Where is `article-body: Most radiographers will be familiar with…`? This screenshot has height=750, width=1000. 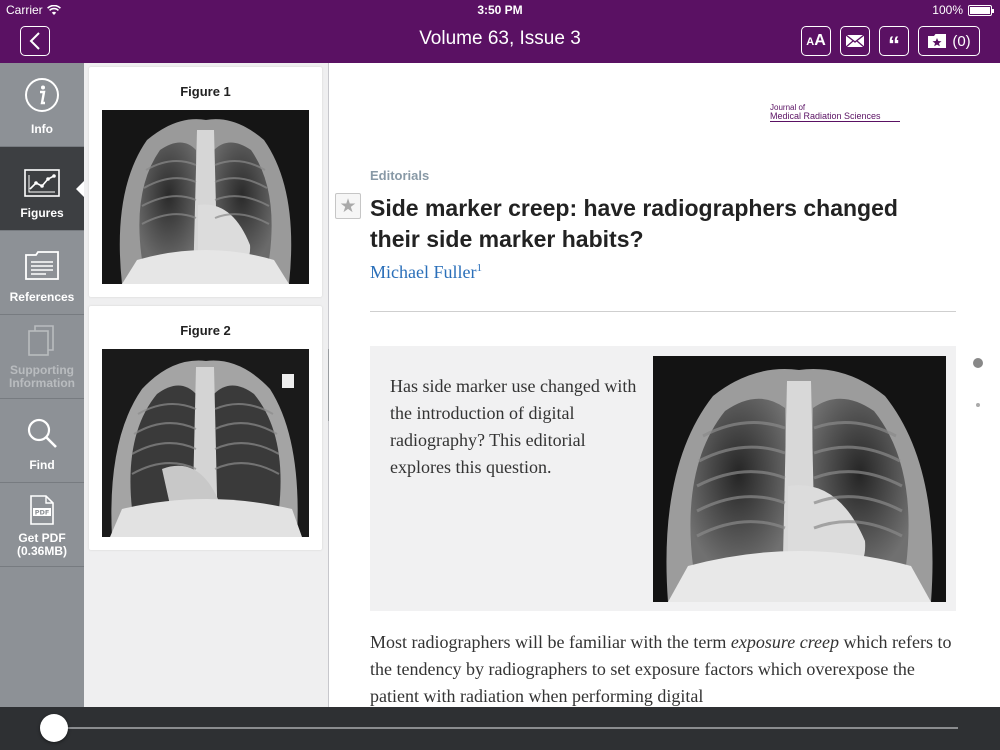 article-body: Most radiographers will be familiar with… is located at coordinates (663, 668).